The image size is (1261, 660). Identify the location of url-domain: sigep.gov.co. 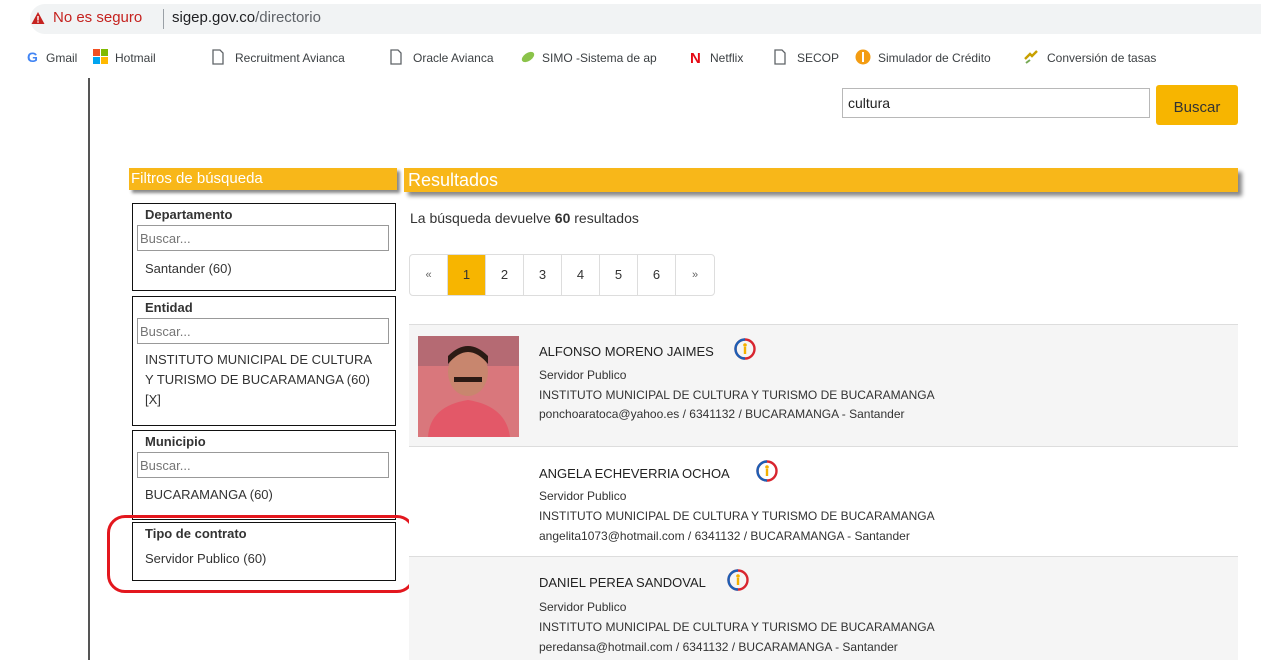
(214, 17).